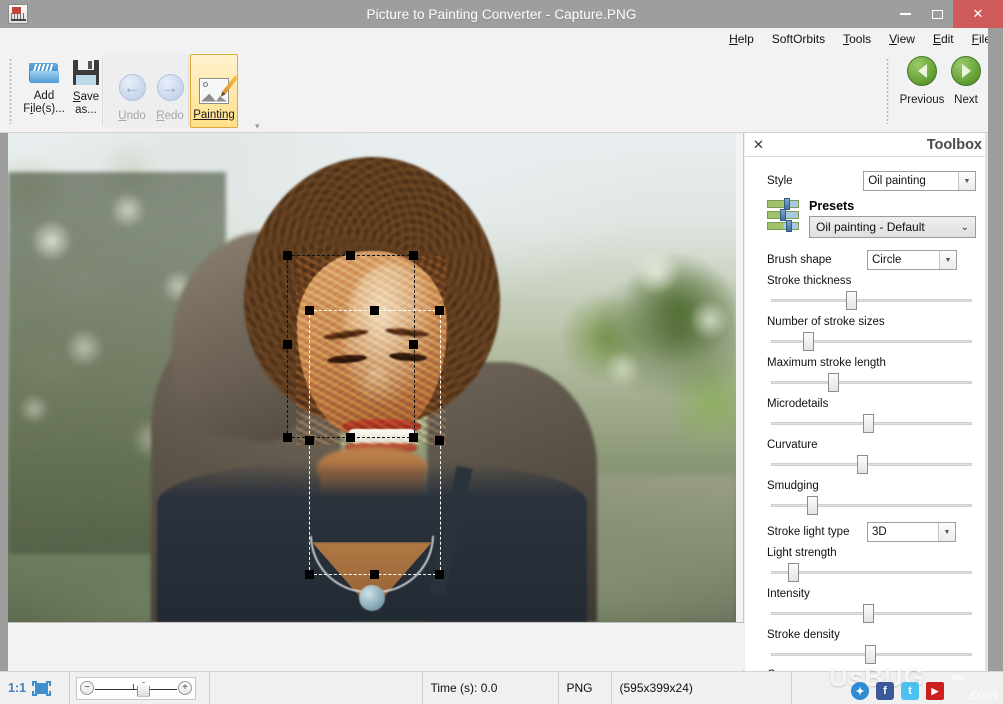  What do you see at coordinates (287, 255) in the screenshot?
I see `selection-handle-nw` at bounding box center [287, 255].